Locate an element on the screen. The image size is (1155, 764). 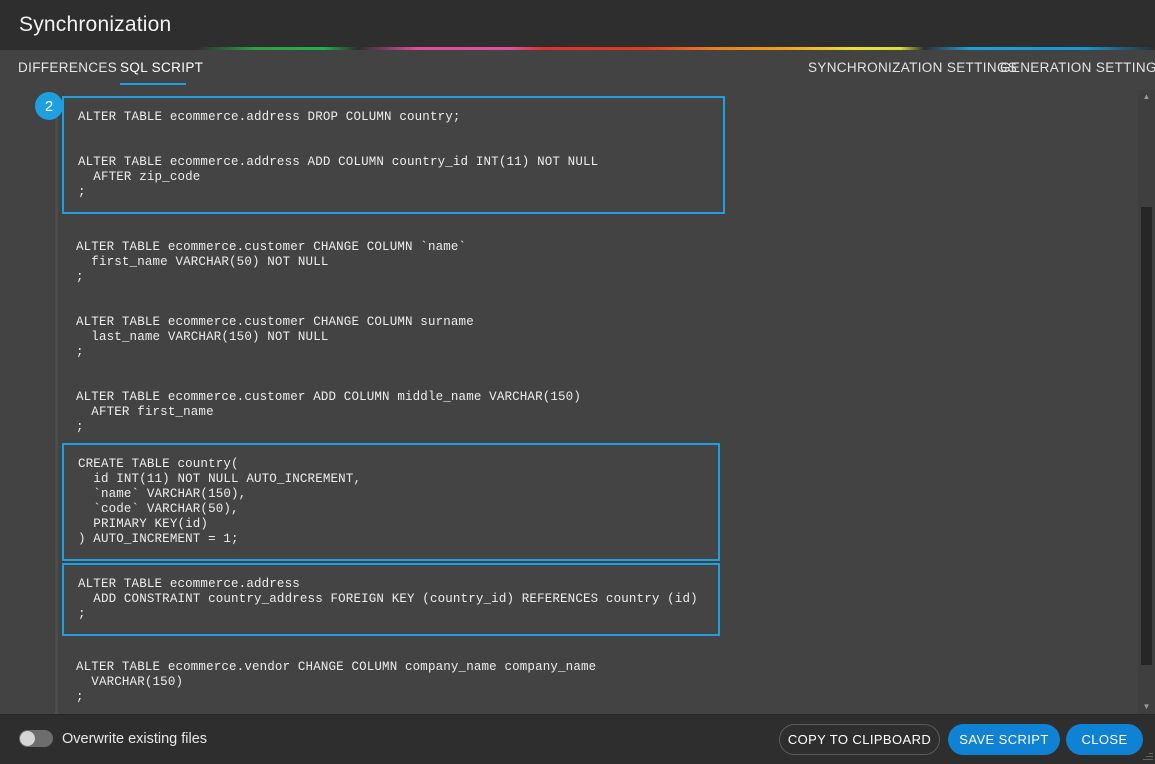
synchronization-settings-link: SYNCHRONIZATION SETTINGS is located at coordinates (912, 67).